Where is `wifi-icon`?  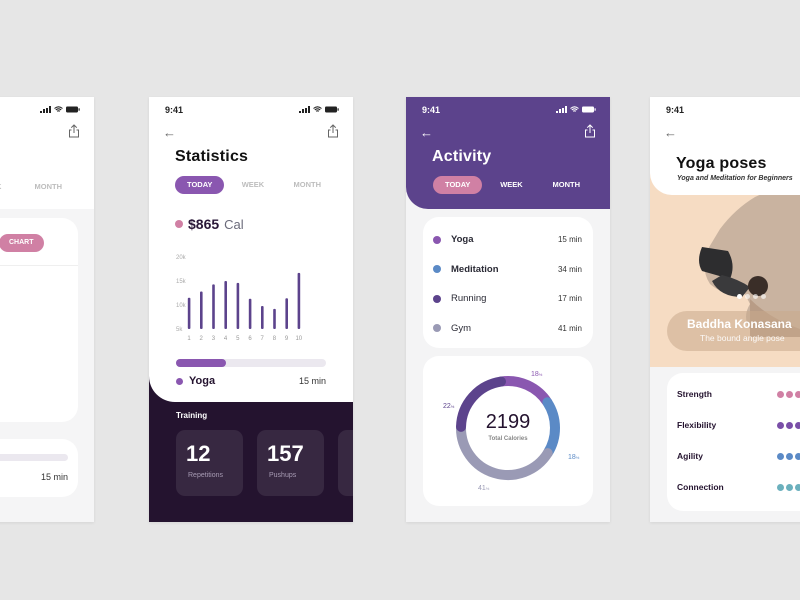
wifi-icon is located at coordinates (317, 109).